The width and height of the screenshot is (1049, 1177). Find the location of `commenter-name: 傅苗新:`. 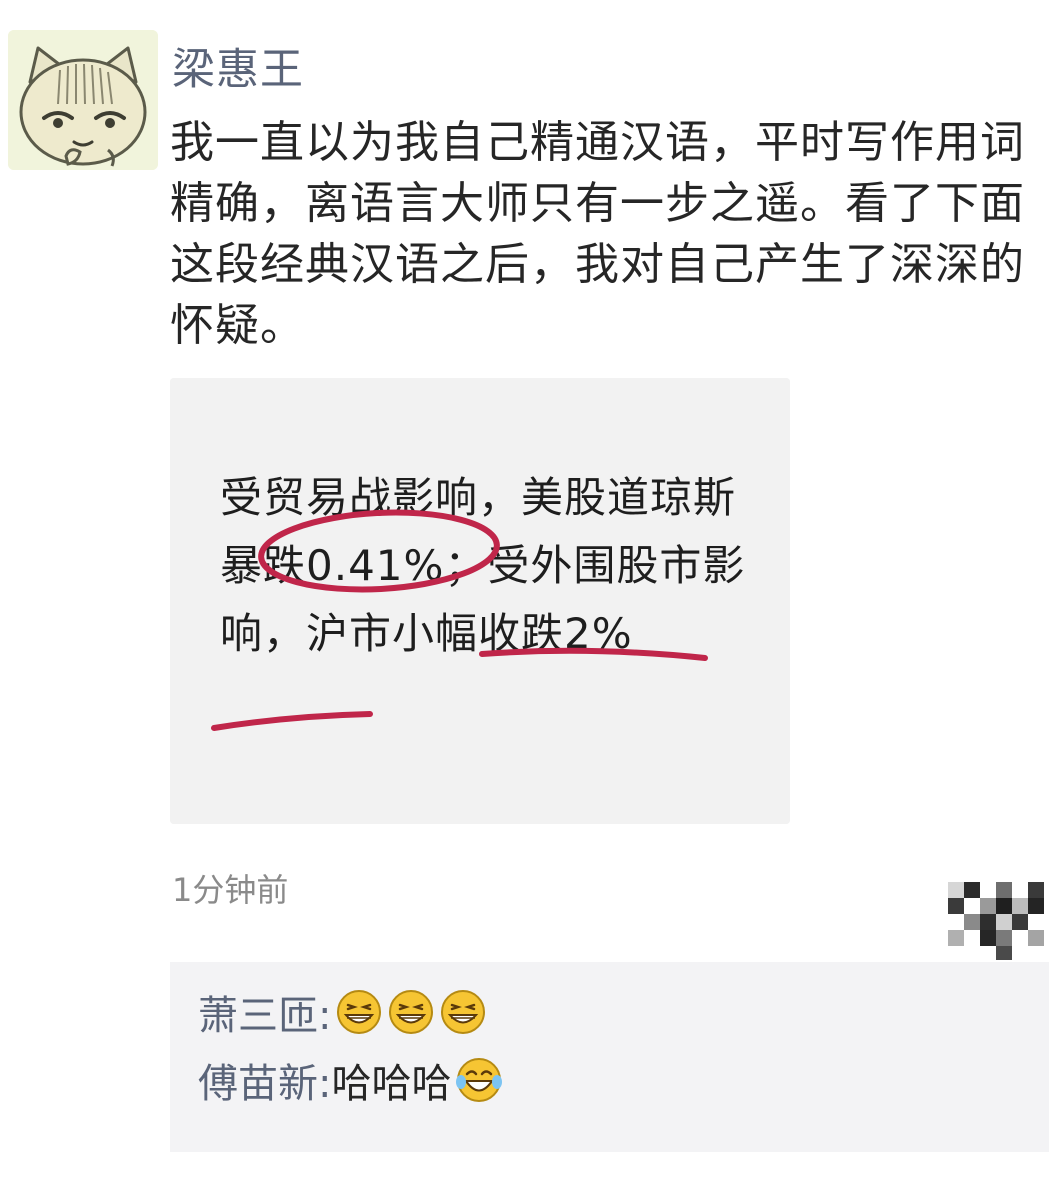

commenter-name: 傅苗新: is located at coordinates (264, 1080).